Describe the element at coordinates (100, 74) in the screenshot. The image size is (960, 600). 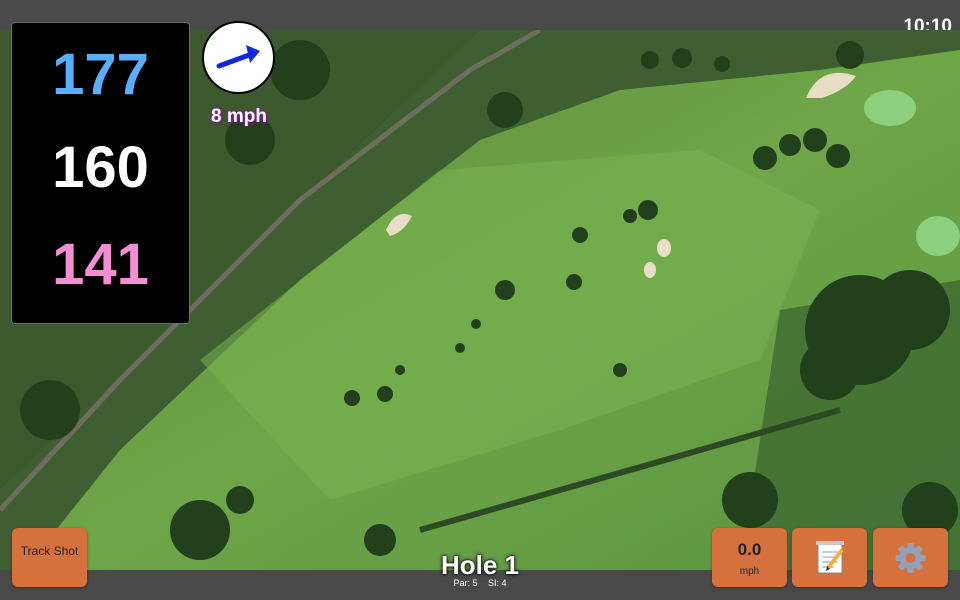
I see `back-of-green-distance: 177` at that location.